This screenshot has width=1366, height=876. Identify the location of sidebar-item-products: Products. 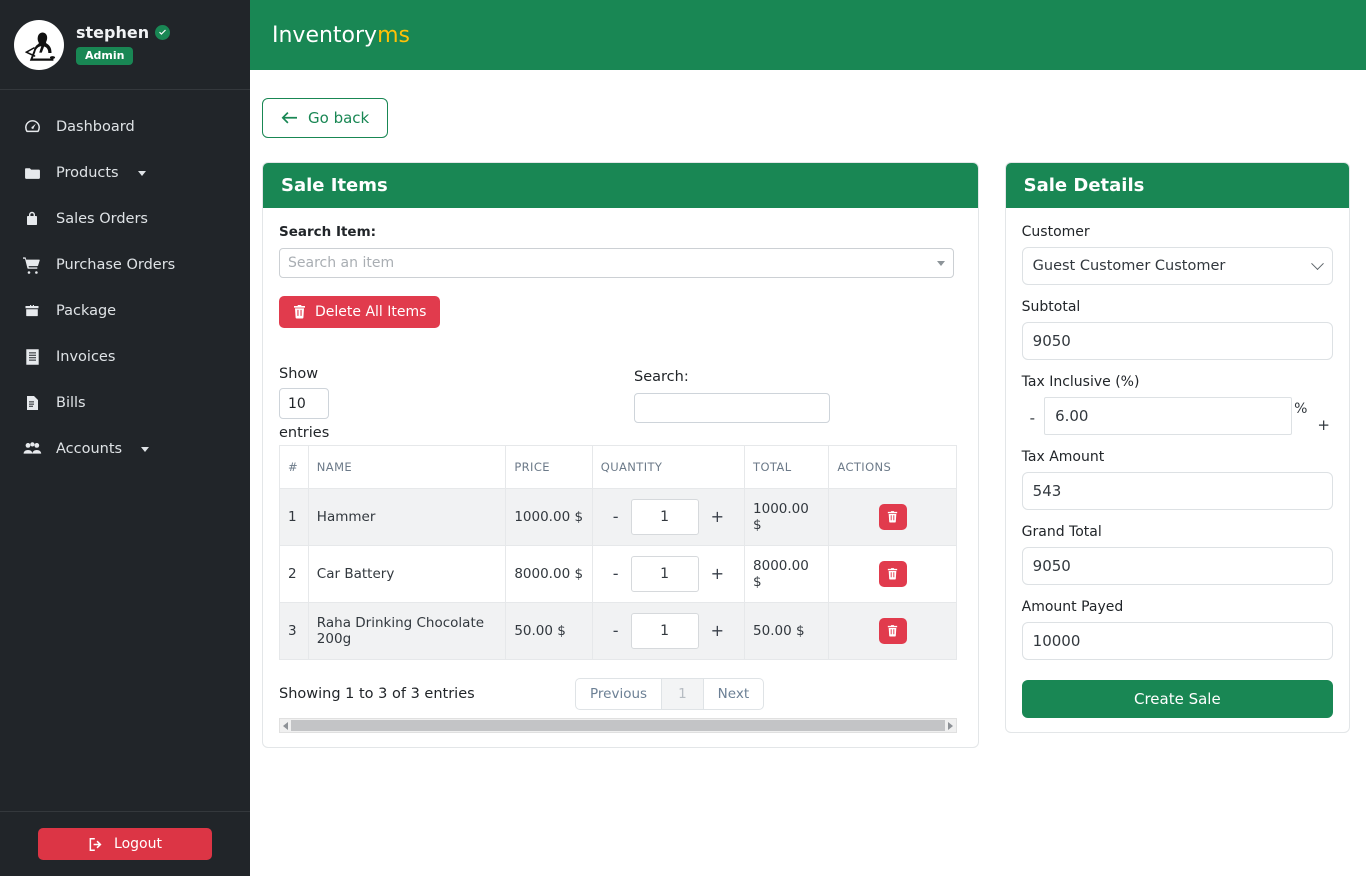
(125, 173).